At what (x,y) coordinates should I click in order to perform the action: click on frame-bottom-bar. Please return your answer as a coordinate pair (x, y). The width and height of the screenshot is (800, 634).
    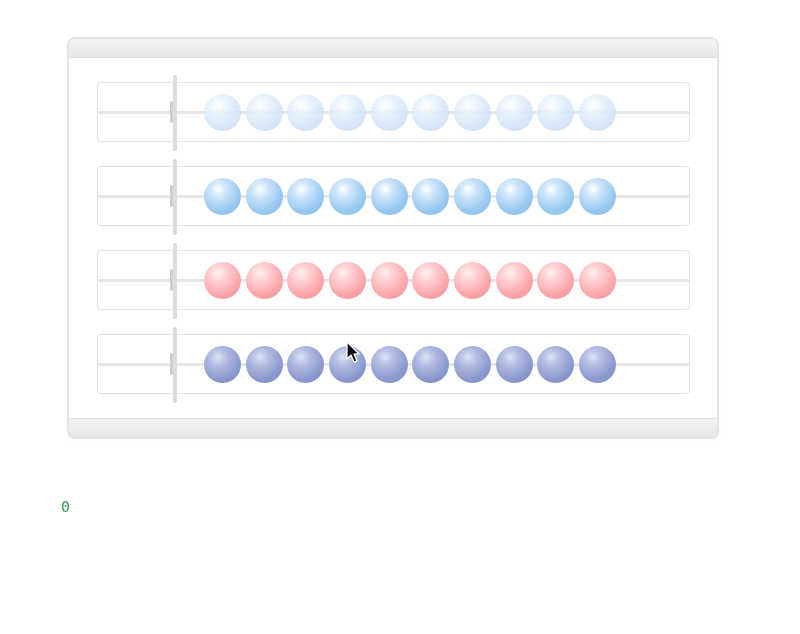
    Looking at the image, I should click on (393, 427).